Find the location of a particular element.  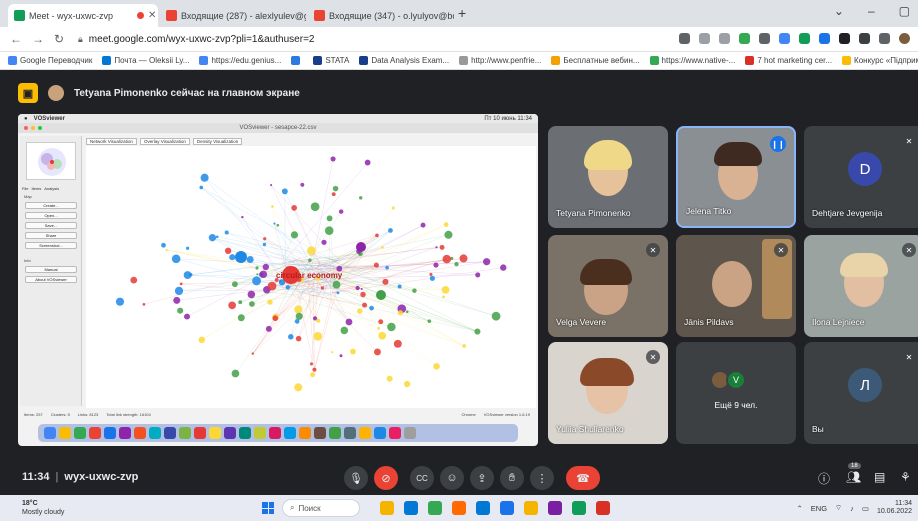

participant-tile: ✕ Yuliia Shuliarenko is located at coordinates (608, 393).